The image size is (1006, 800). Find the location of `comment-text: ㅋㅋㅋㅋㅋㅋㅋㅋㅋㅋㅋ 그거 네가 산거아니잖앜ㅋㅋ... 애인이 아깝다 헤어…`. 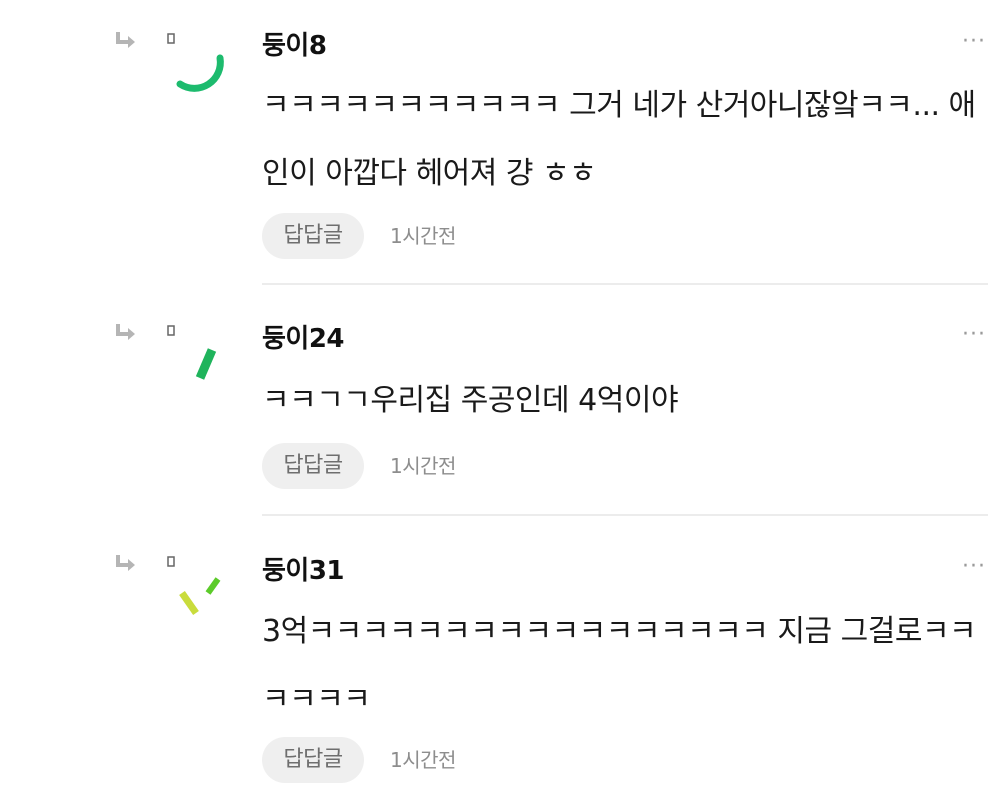

comment-text: ㅋㅋㅋㅋㅋㅋㅋㅋㅋㅋㅋ 그거 네가 산거아니잖앜ㅋㅋ... 애인이 아깝다 헤어… is located at coordinates (619, 139).